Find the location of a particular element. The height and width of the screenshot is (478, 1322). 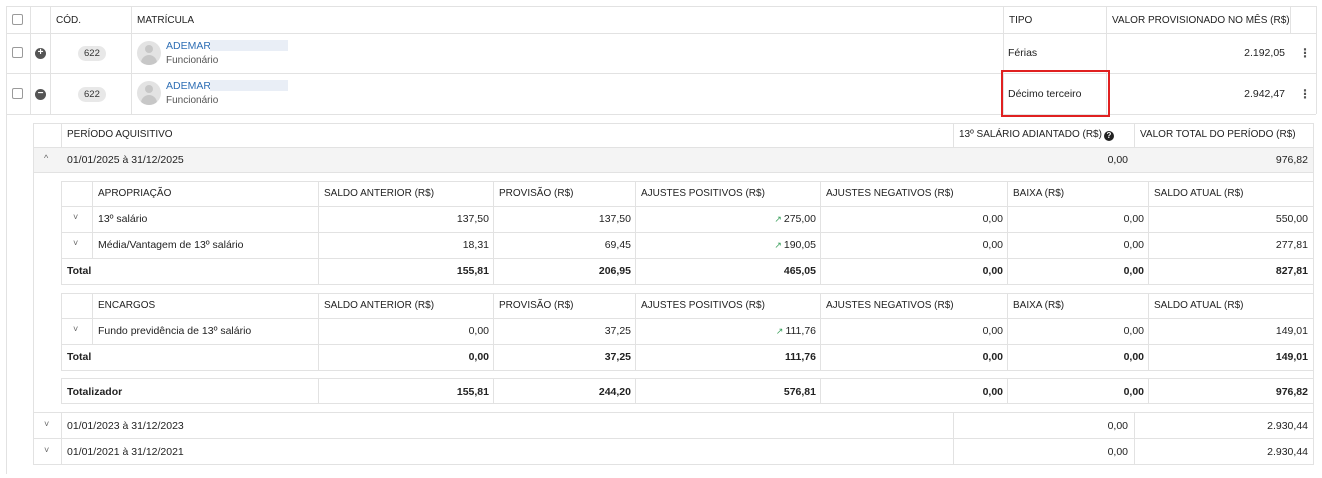

select-all-checkbox is located at coordinates (17, 19).